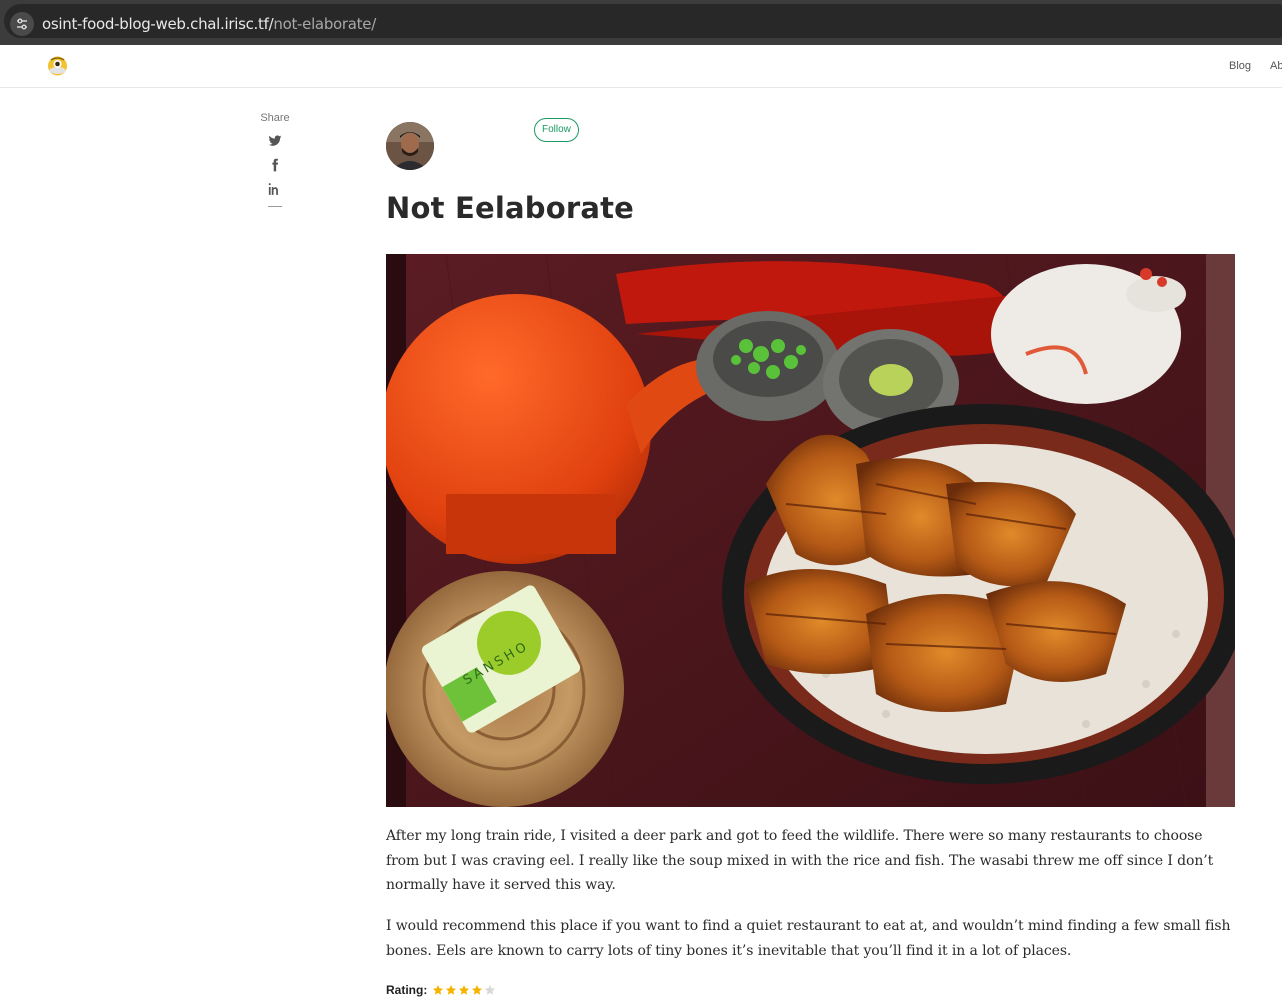 The image size is (1282, 1006). Describe the element at coordinates (407, 990) in the screenshot. I see `rating-label: Rating:` at that location.